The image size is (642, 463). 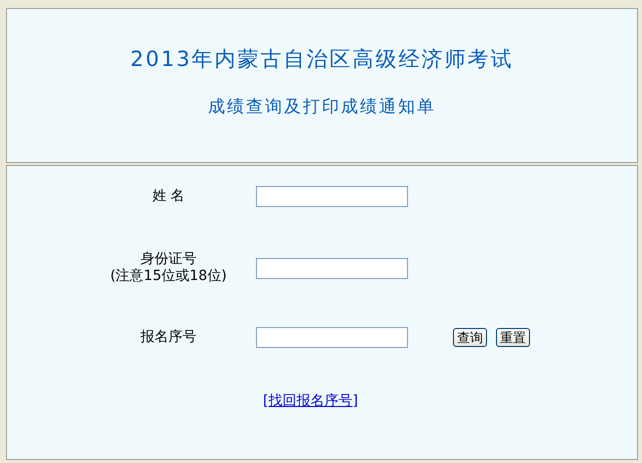 I want to click on query-button: 查询, so click(x=470, y=337).